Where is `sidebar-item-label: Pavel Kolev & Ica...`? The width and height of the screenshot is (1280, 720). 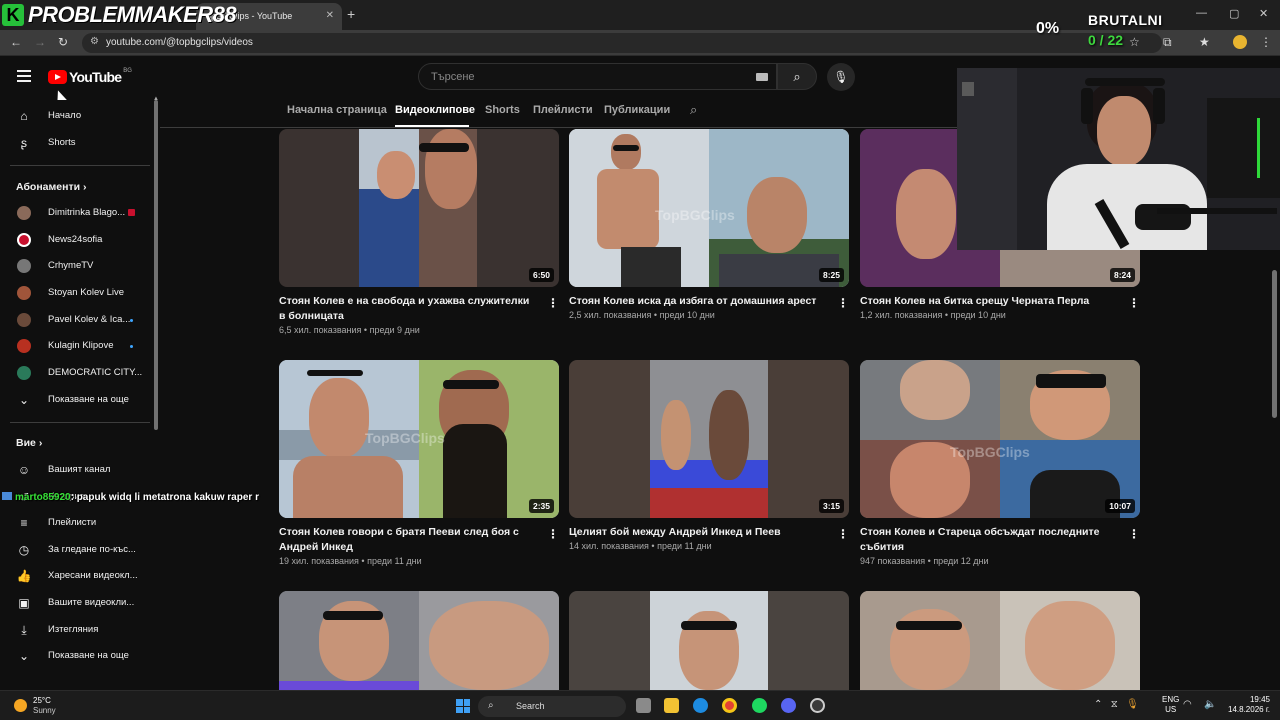 sidebar-item-label: Pavel Kolev & Ica... is located at coordinates (89, 319).